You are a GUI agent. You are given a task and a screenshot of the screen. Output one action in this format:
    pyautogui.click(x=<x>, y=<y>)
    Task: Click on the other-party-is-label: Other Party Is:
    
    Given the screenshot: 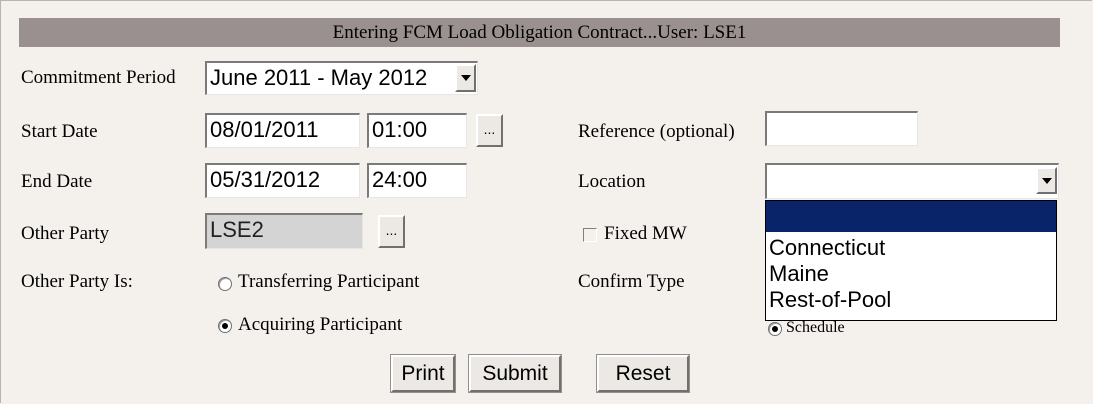 What is the action you would take?
    pyautogui.click(x=77, y=281)
    